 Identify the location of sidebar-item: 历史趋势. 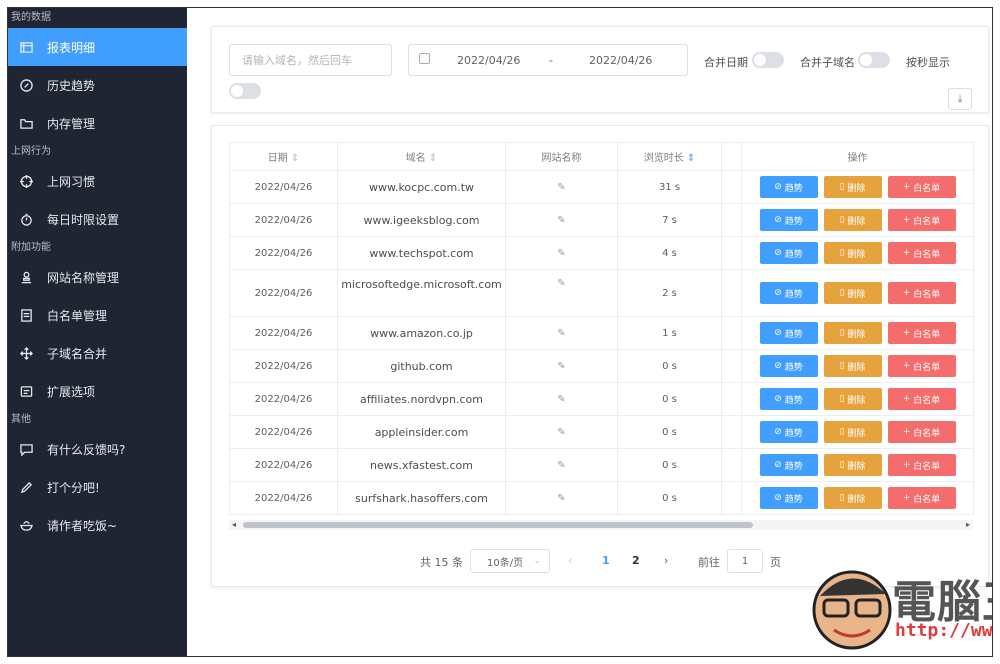
(97, 85).